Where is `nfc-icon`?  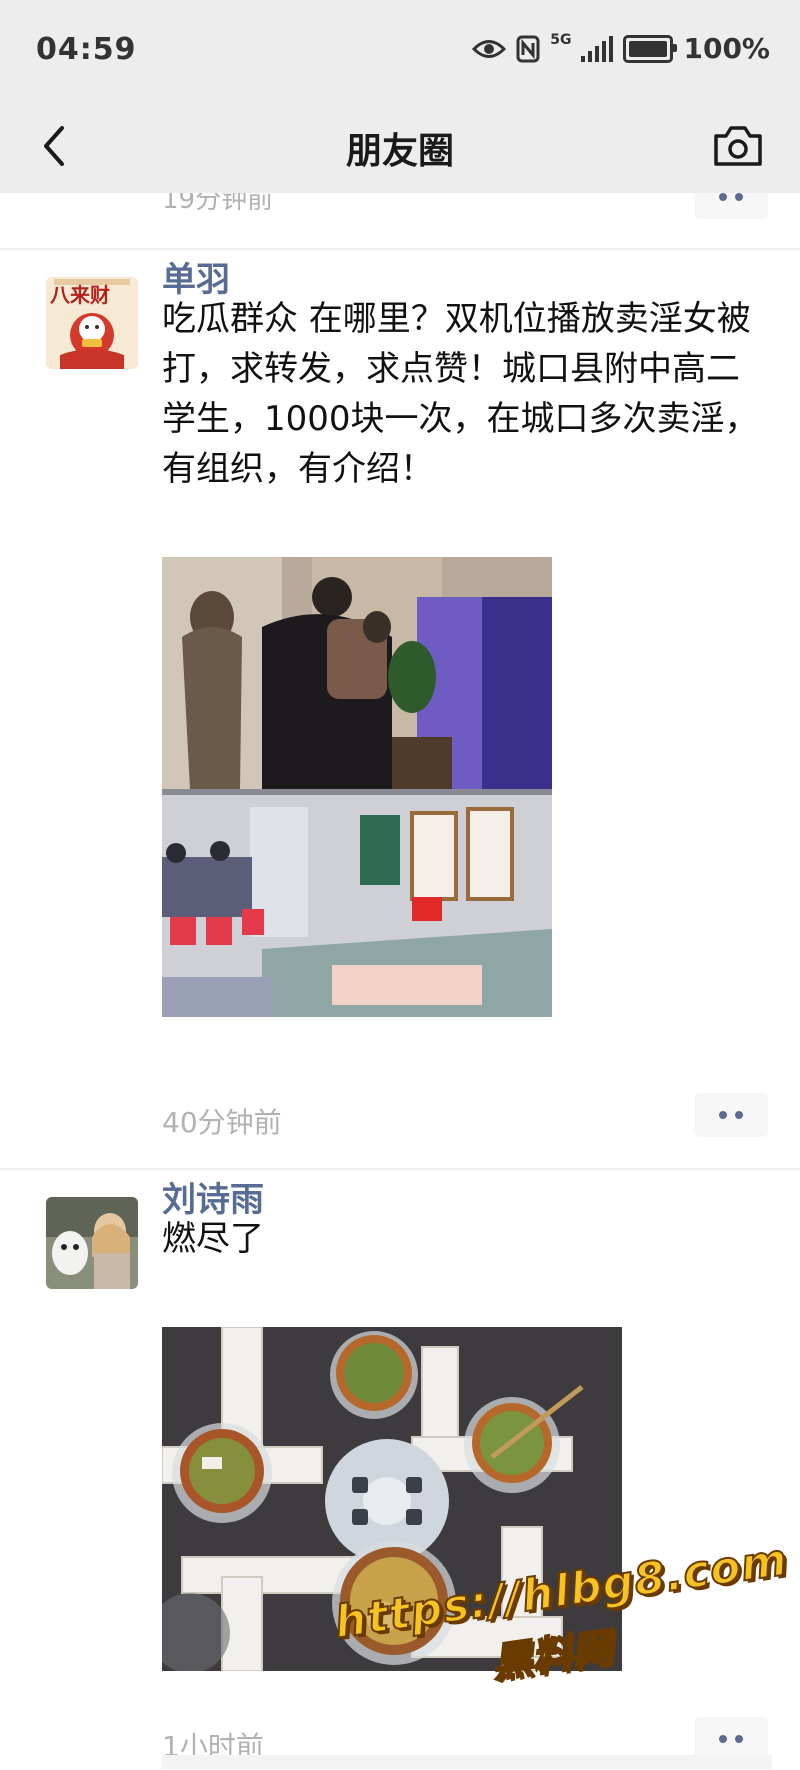
nfc-icon is located at coordinates (528, 48).